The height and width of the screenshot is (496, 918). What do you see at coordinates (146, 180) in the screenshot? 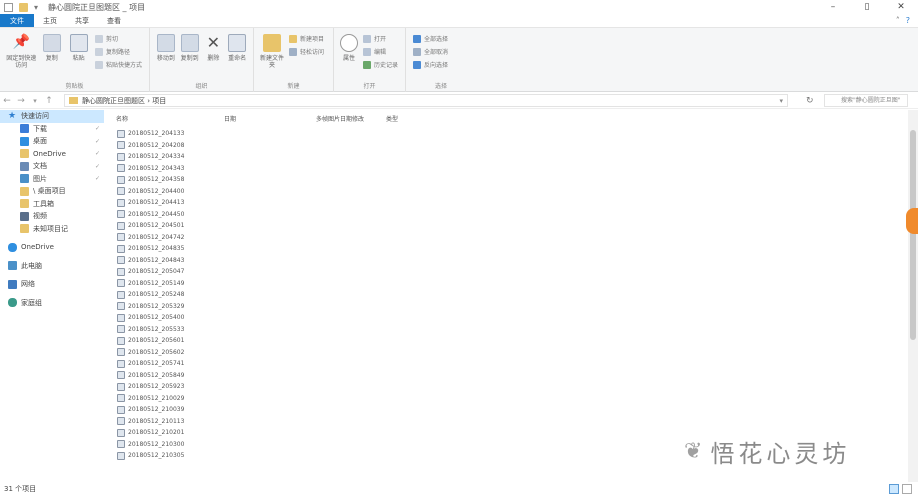
I see `file-row: 20180512_204358` at bounding box center [146, 180].